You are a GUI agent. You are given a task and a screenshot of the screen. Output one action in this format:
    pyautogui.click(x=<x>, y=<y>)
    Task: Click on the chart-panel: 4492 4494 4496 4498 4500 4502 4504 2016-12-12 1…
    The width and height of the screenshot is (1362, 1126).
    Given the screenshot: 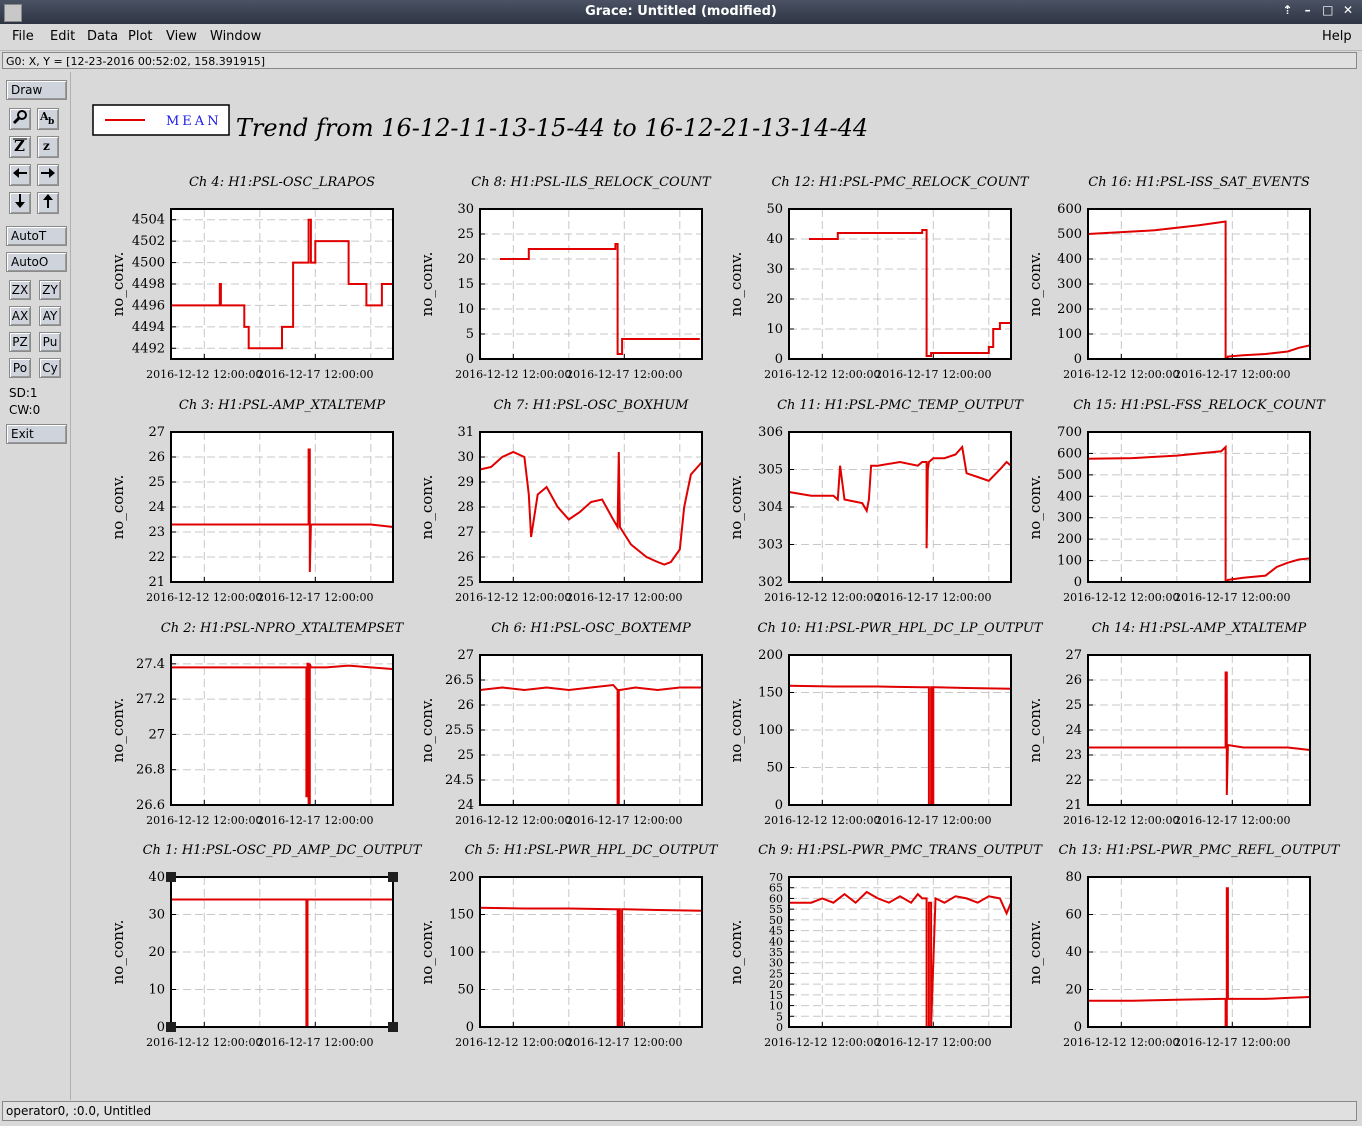 What is the action you would take?
    pyautogui.click(x=251, y=278)
    